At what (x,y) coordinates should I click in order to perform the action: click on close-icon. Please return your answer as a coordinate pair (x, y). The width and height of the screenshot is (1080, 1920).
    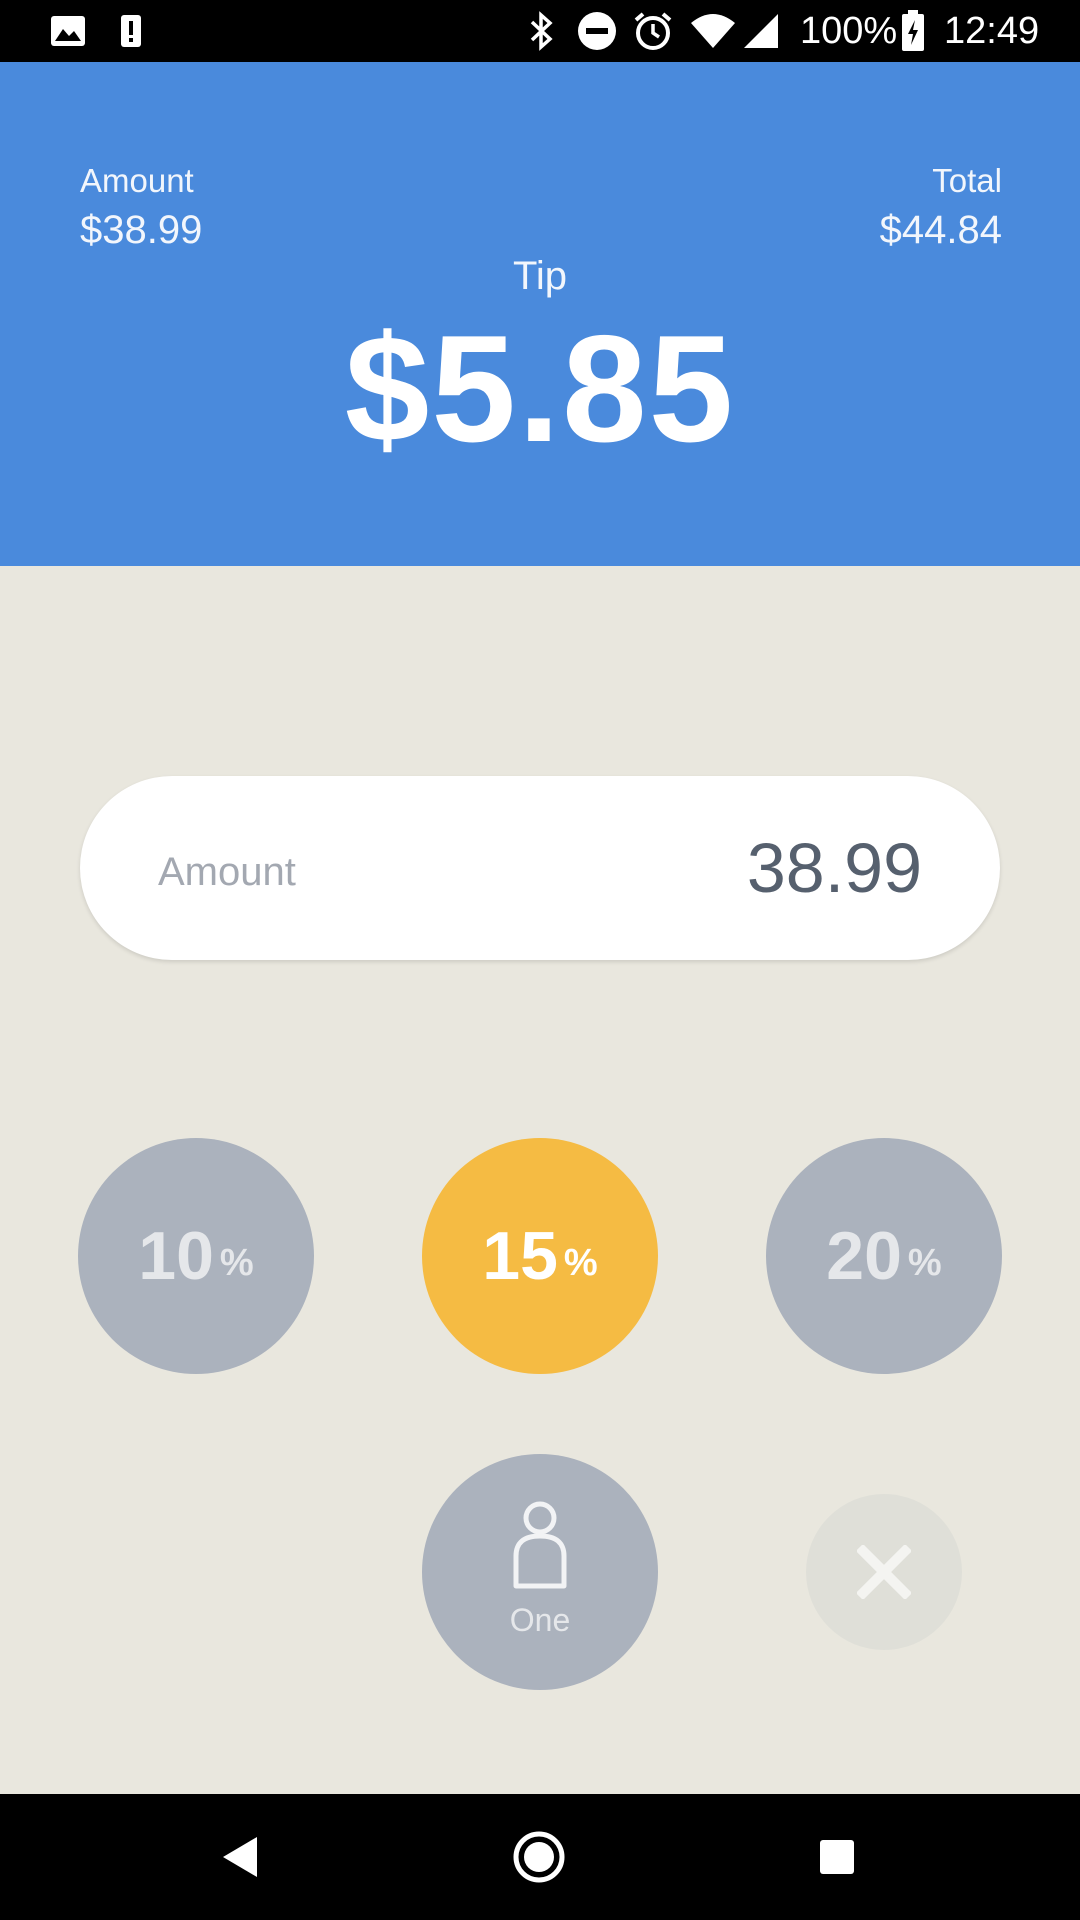
    Looking at the image, I should click on (884, 1572).